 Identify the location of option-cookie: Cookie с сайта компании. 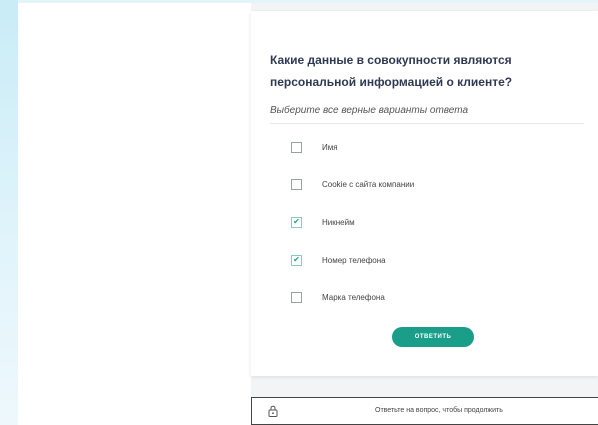
(352, 184).